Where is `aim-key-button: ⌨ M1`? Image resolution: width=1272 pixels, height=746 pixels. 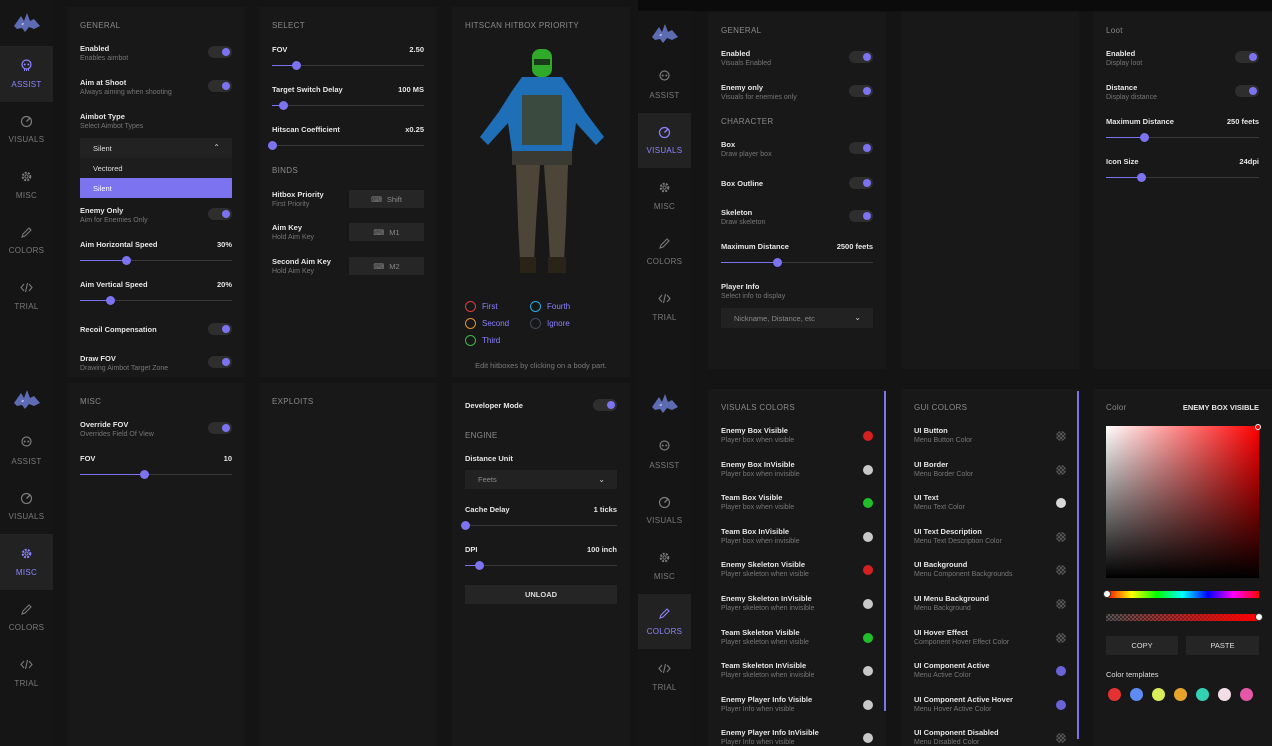
aim-key-button: ⌨ M1 is located at coordinates (386, 232).